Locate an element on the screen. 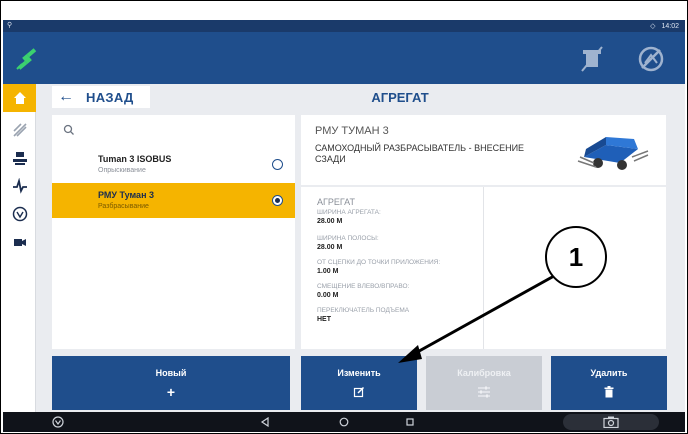 This screenshot has height=434, width=688. system-navigation-bar is located at coordinates (344, 422).